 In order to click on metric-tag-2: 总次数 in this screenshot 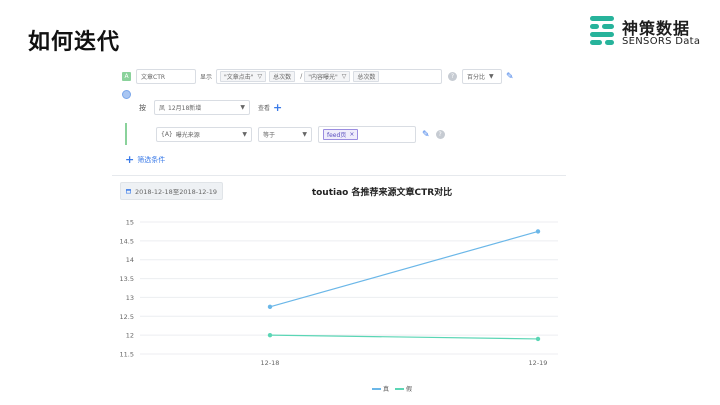, I will do `click(366, 76)`.